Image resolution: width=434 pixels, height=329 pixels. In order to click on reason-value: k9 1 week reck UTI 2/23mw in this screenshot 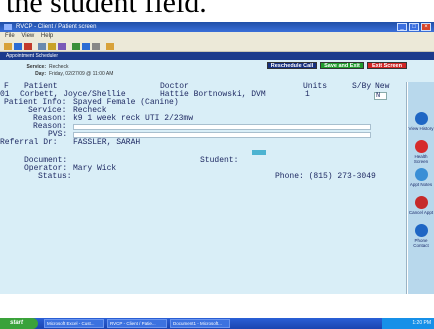, I will do `click(133, 119)`.